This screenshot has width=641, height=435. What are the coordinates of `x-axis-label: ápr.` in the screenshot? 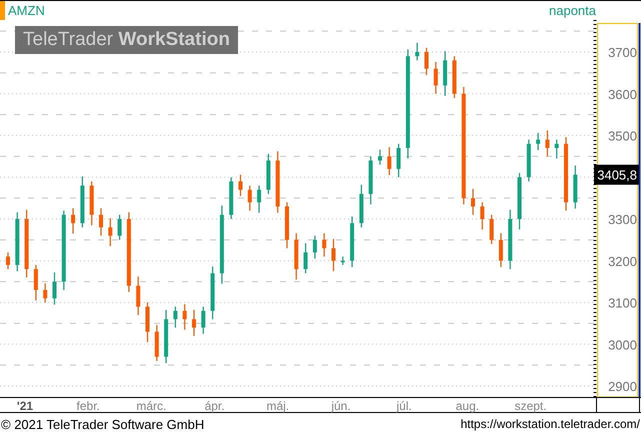 It's located at (214, 406).